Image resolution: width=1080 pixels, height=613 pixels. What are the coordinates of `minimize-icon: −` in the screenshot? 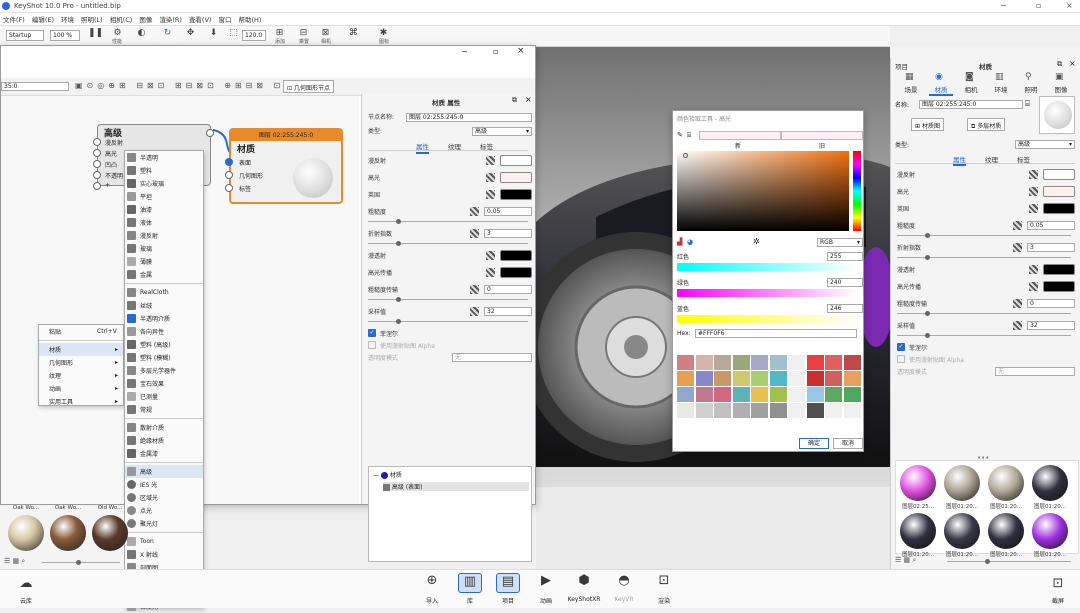 It's located at (464, 51).